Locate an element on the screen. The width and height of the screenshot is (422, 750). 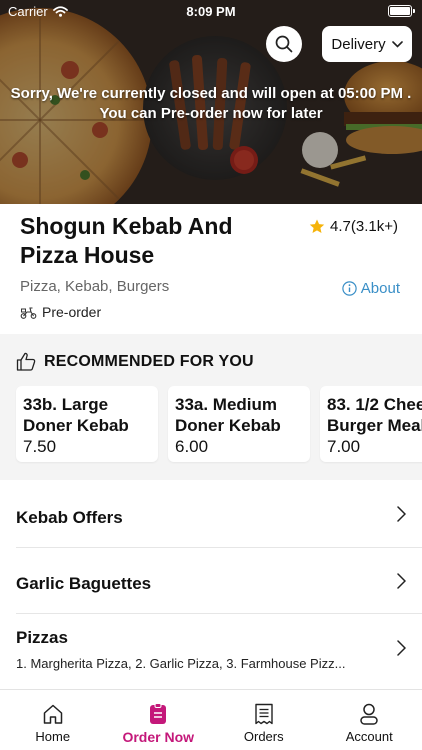
receipt-icon is located at coordinates (264, 714).